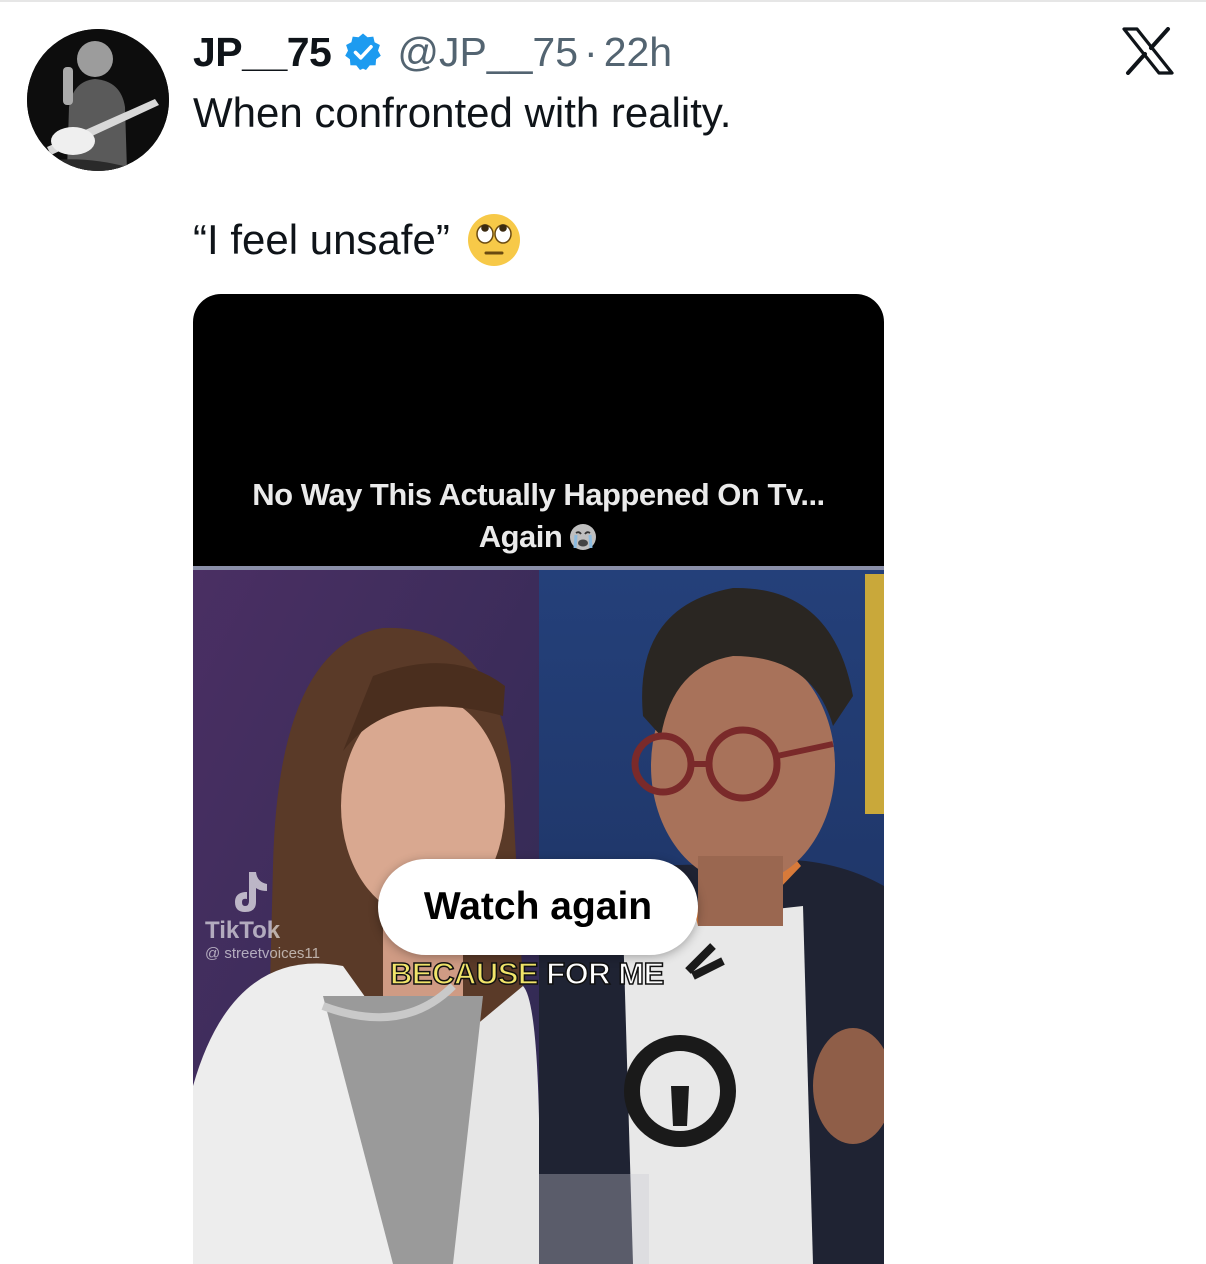  Describe the element at coordinates (262, 914) in the screenshot. I see `tiktok-watermark: TikTok @ streetvoices11` at that location.